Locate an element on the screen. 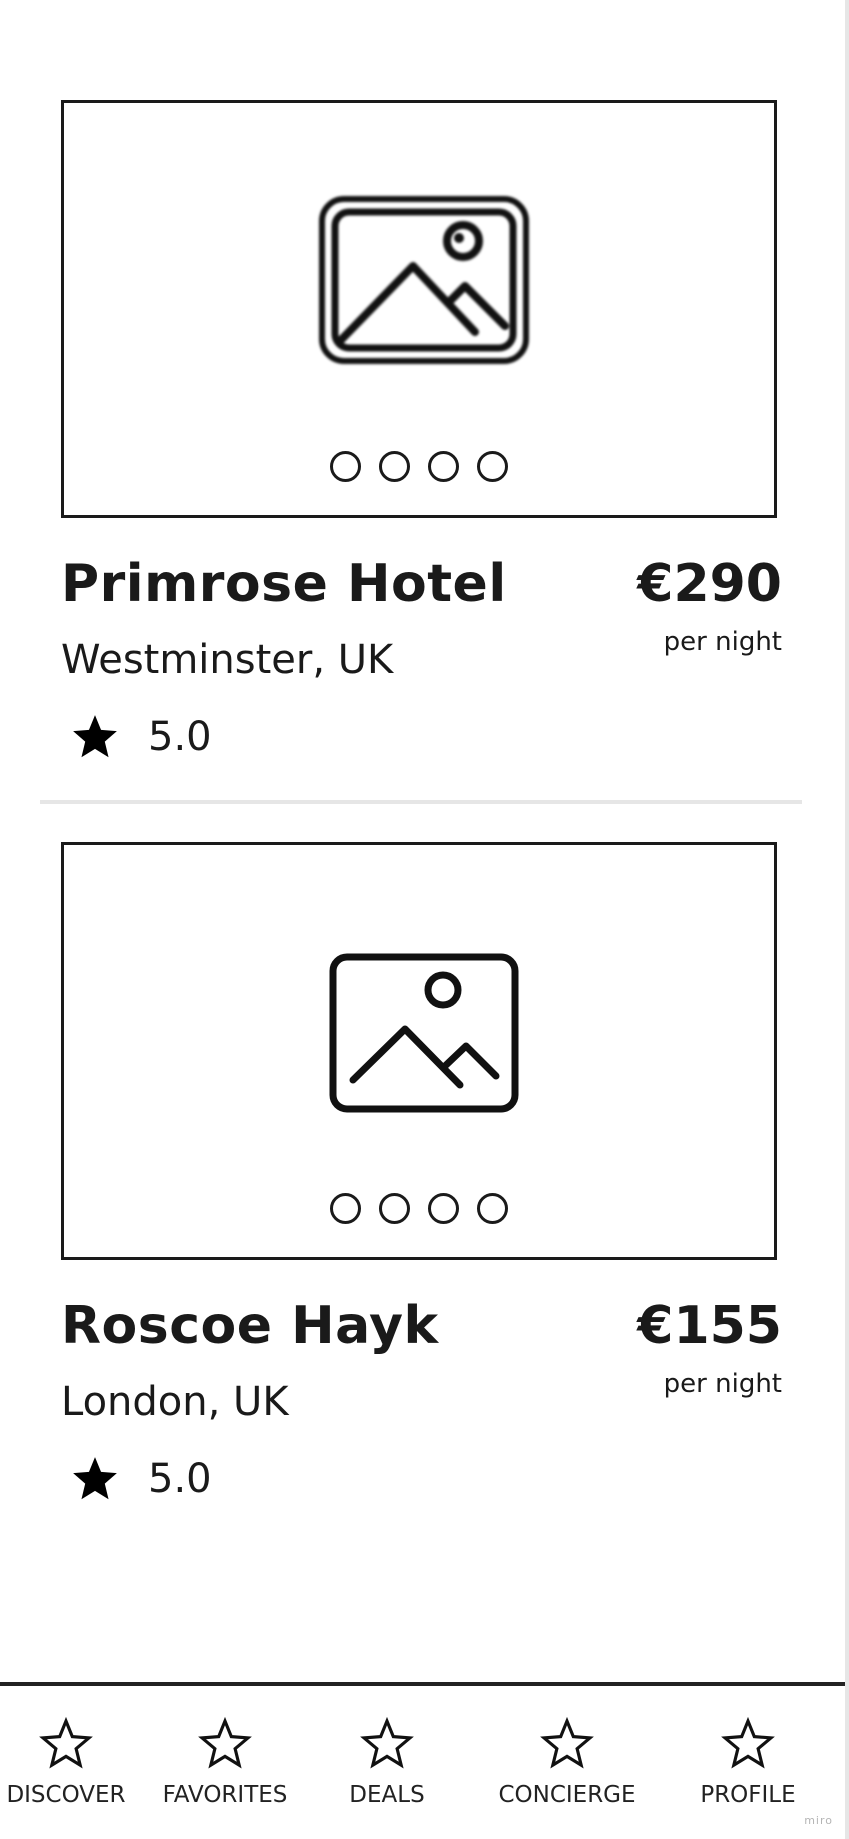 This screenshot has width=849, height=1839. scroll-edge is located at coordinates (847, 919).